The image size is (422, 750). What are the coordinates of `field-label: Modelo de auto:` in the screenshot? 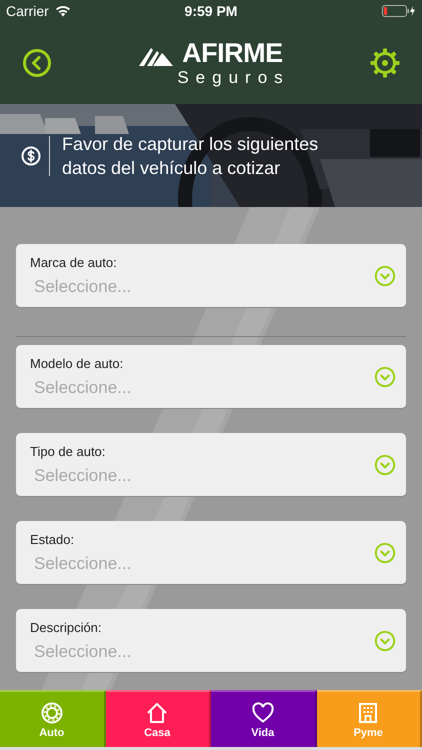 It's located at (77, 363).